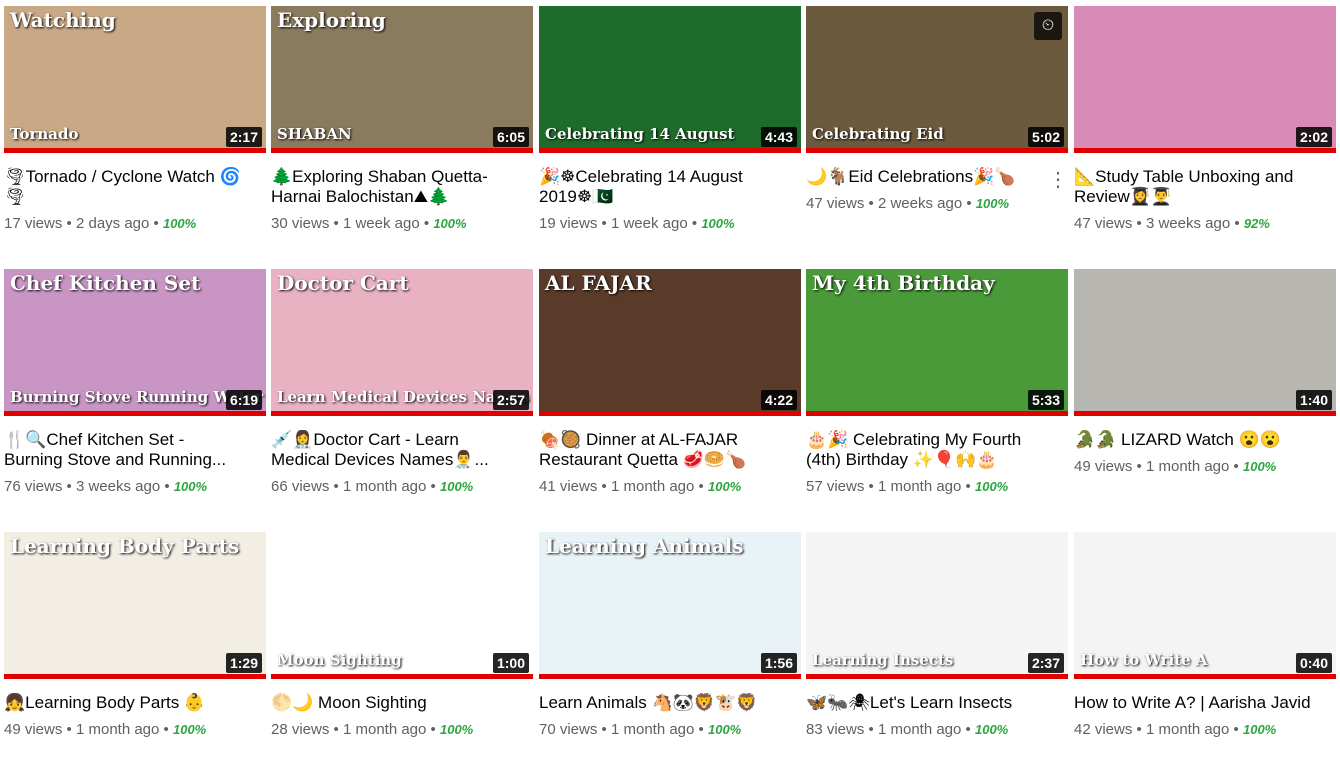 This screenshot has width=1340, height=764. What do you see at coordinates (1048, 26) in the screenshot?
I see `watch-later-clock-icon: ⏲` at bounding box center [1048, 26].